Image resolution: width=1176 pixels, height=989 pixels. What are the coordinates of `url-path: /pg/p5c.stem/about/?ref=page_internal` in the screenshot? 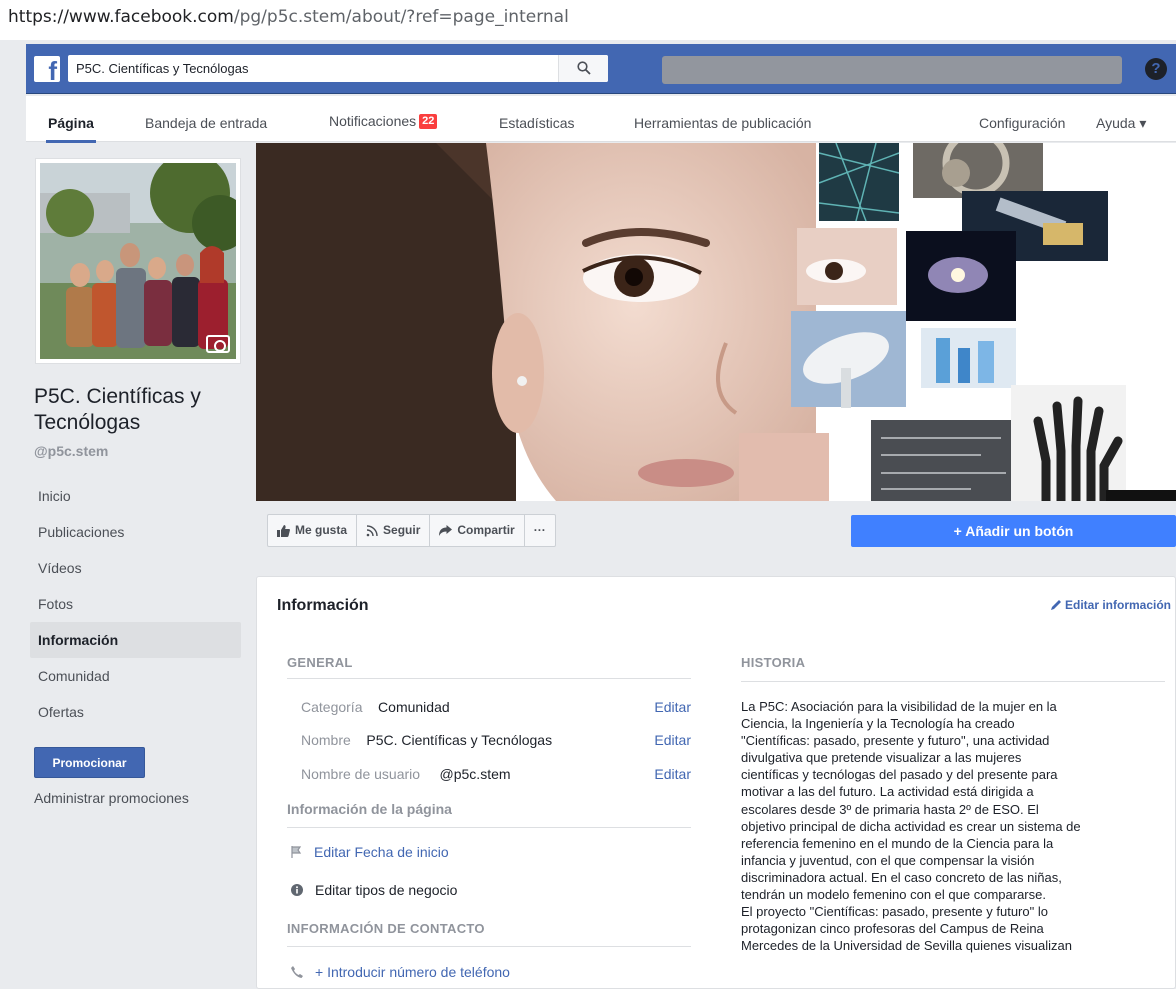 It's located at (401, 17).